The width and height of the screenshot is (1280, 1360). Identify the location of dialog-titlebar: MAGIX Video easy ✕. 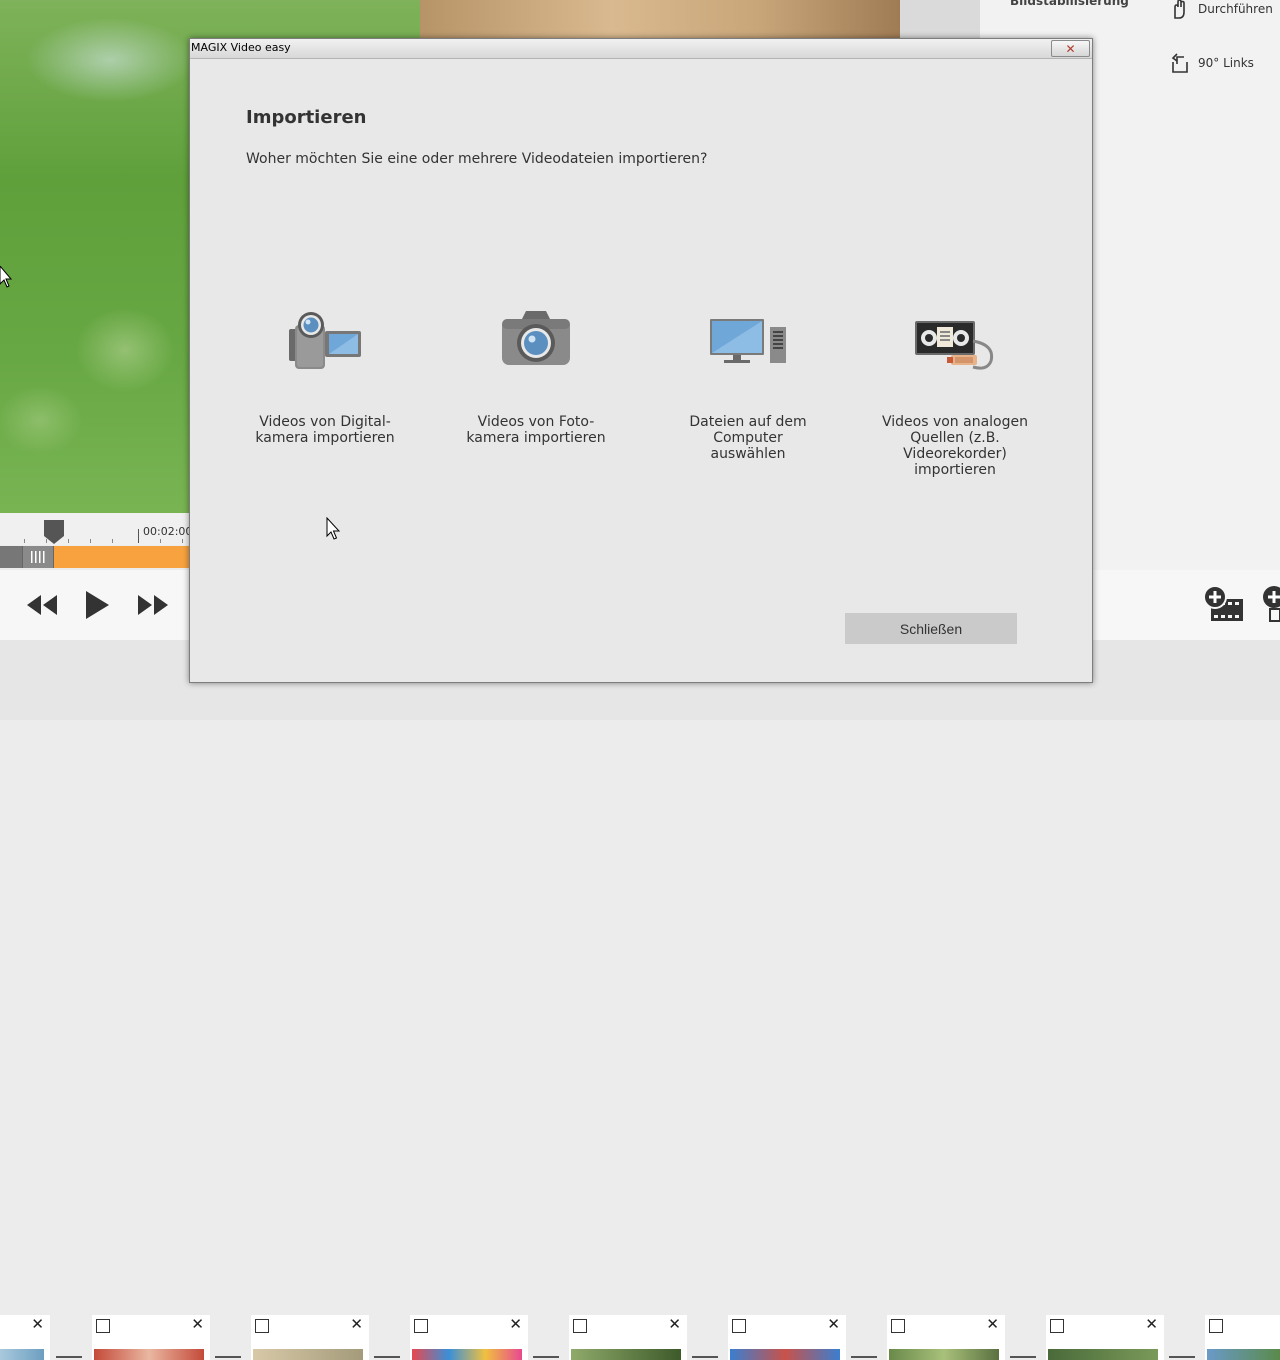
(641, 49).